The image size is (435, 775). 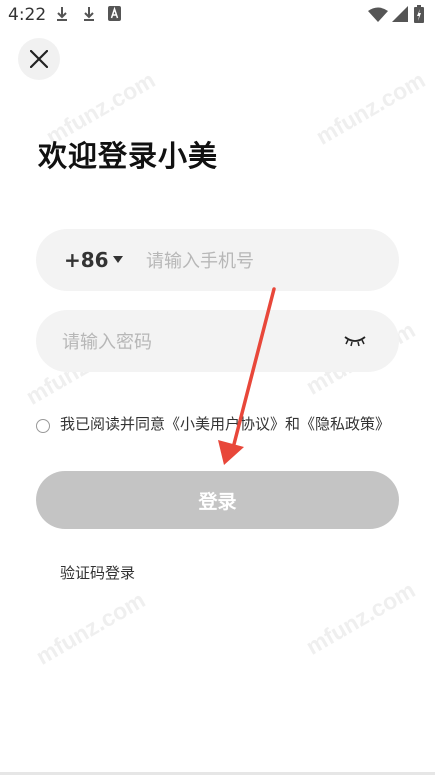 What do you see at coordinates (27, 15) in the screenshot?
I see `status-time: 4:22` at bounding box center [27, 15].